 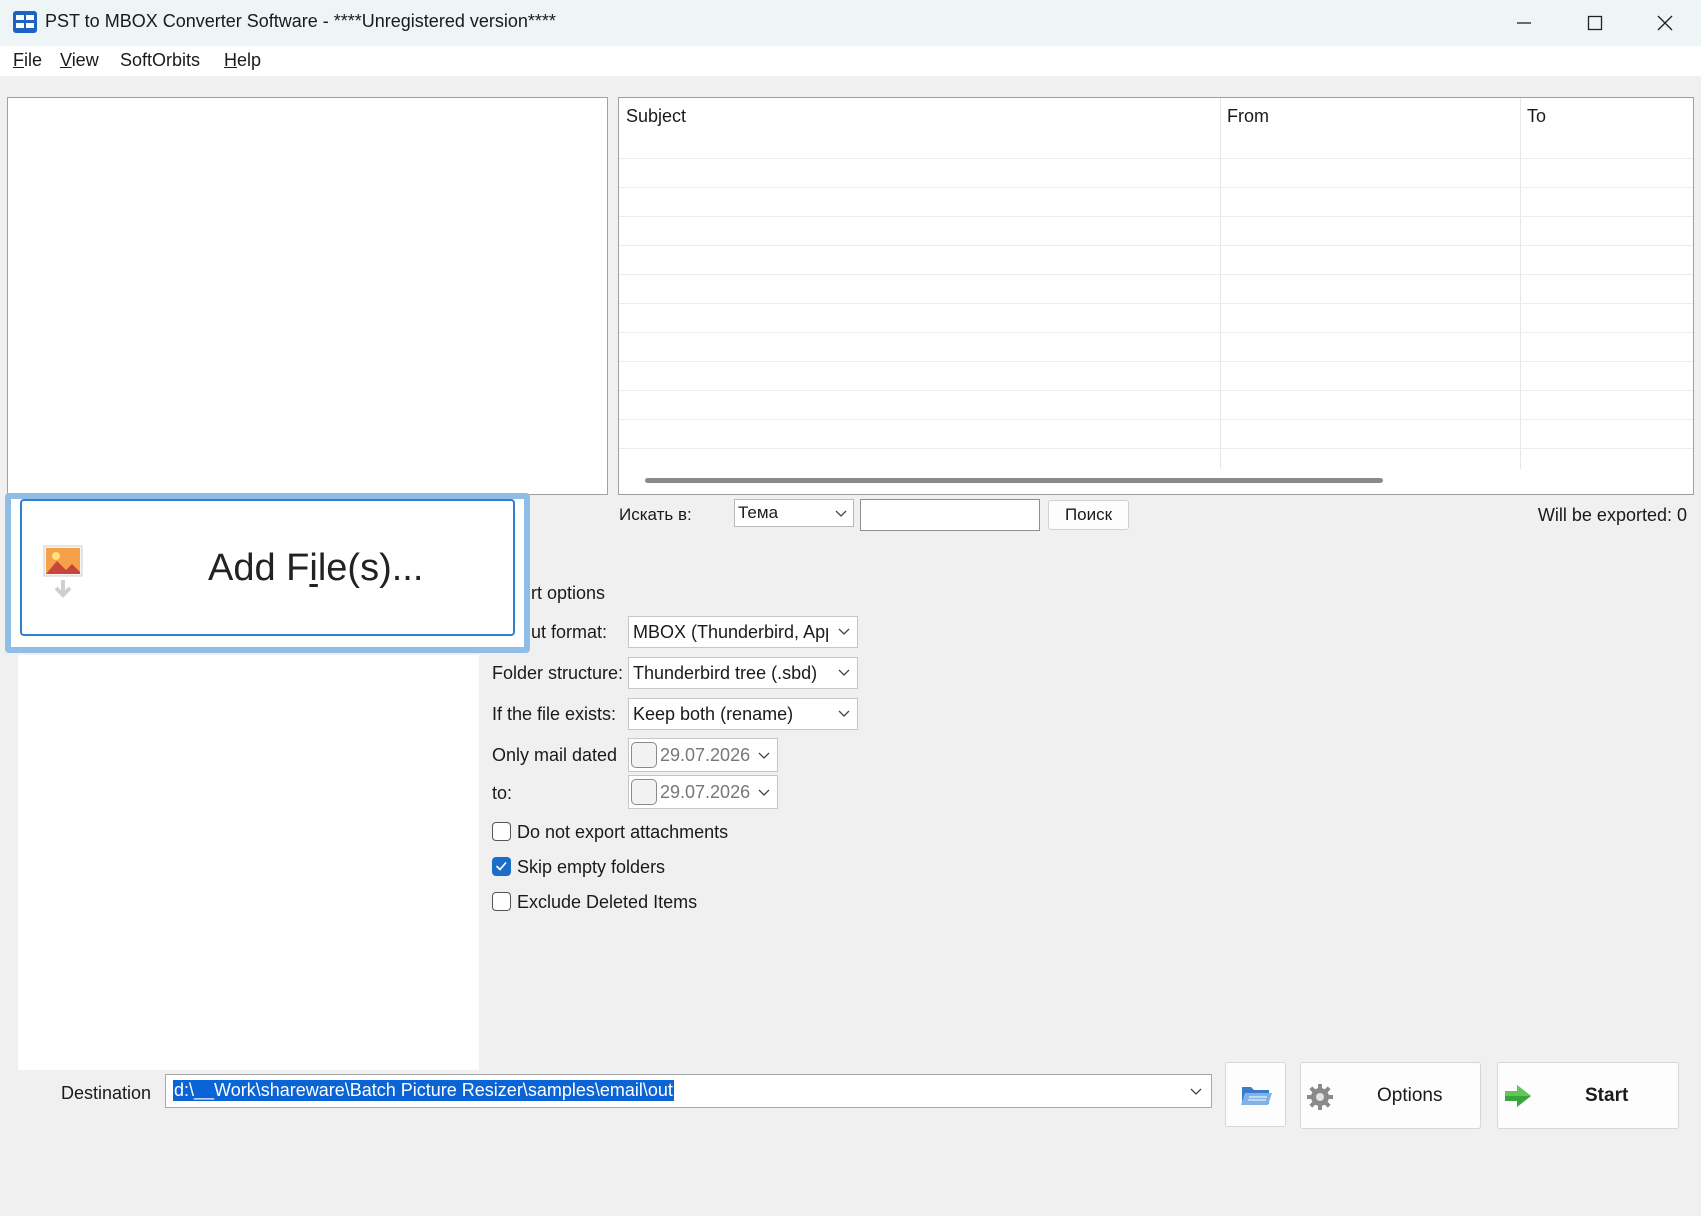 What do you see at coordinates (1518, 1096) in the screenshot?
I see `start-arrow-icon` at bounding box center [1518, 1096].